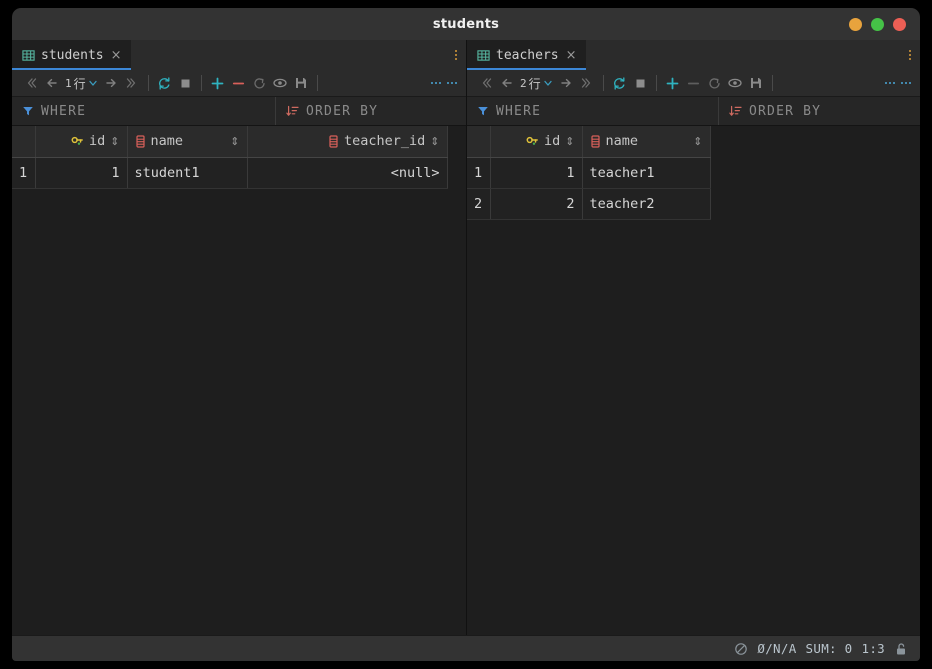 The height and width of the screenshot is (669, 932). Describe the element at coordinates (292, 111) in the screenshot. I see `sort-icon` at that location.